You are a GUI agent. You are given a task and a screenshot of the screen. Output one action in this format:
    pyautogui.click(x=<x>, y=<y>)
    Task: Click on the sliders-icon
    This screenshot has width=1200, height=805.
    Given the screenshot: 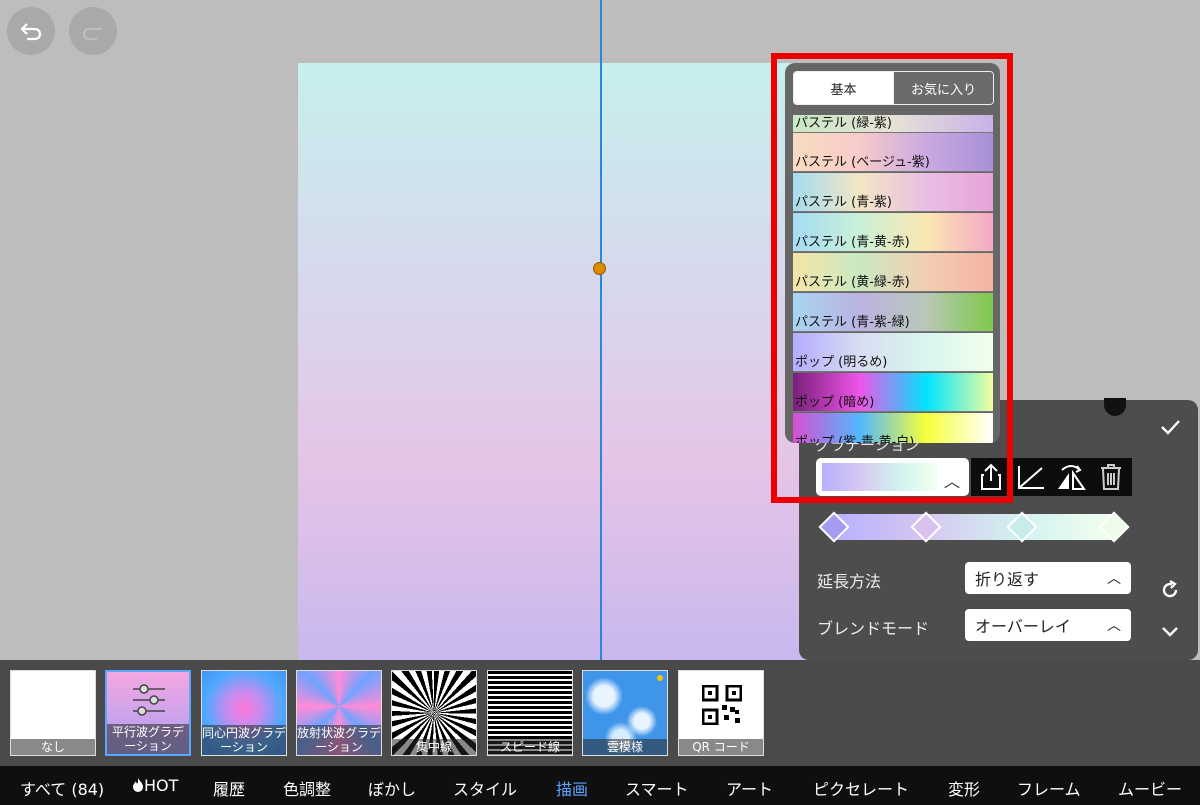 What is the action you would take?
    pyautogui.click(x=149, y=700)
    